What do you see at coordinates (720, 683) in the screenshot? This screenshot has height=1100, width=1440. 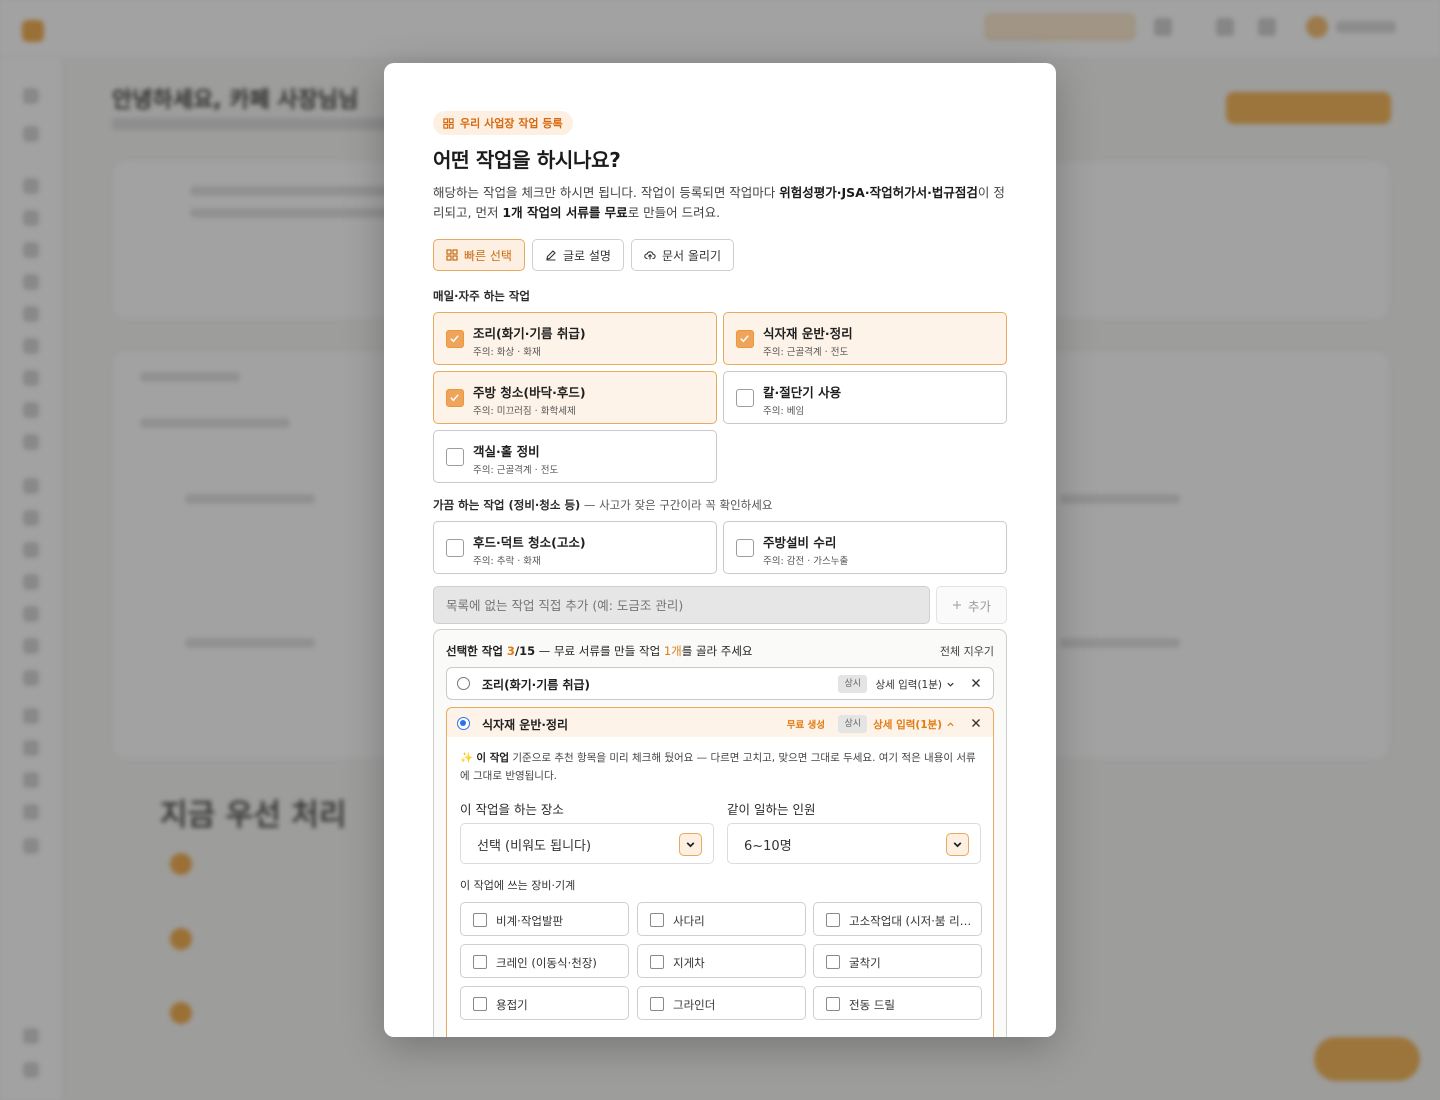 I see `selected-task-row: 조리(화기·기름 취급) 상시 상세 입력(1분)` at bounding box center [720, 683].